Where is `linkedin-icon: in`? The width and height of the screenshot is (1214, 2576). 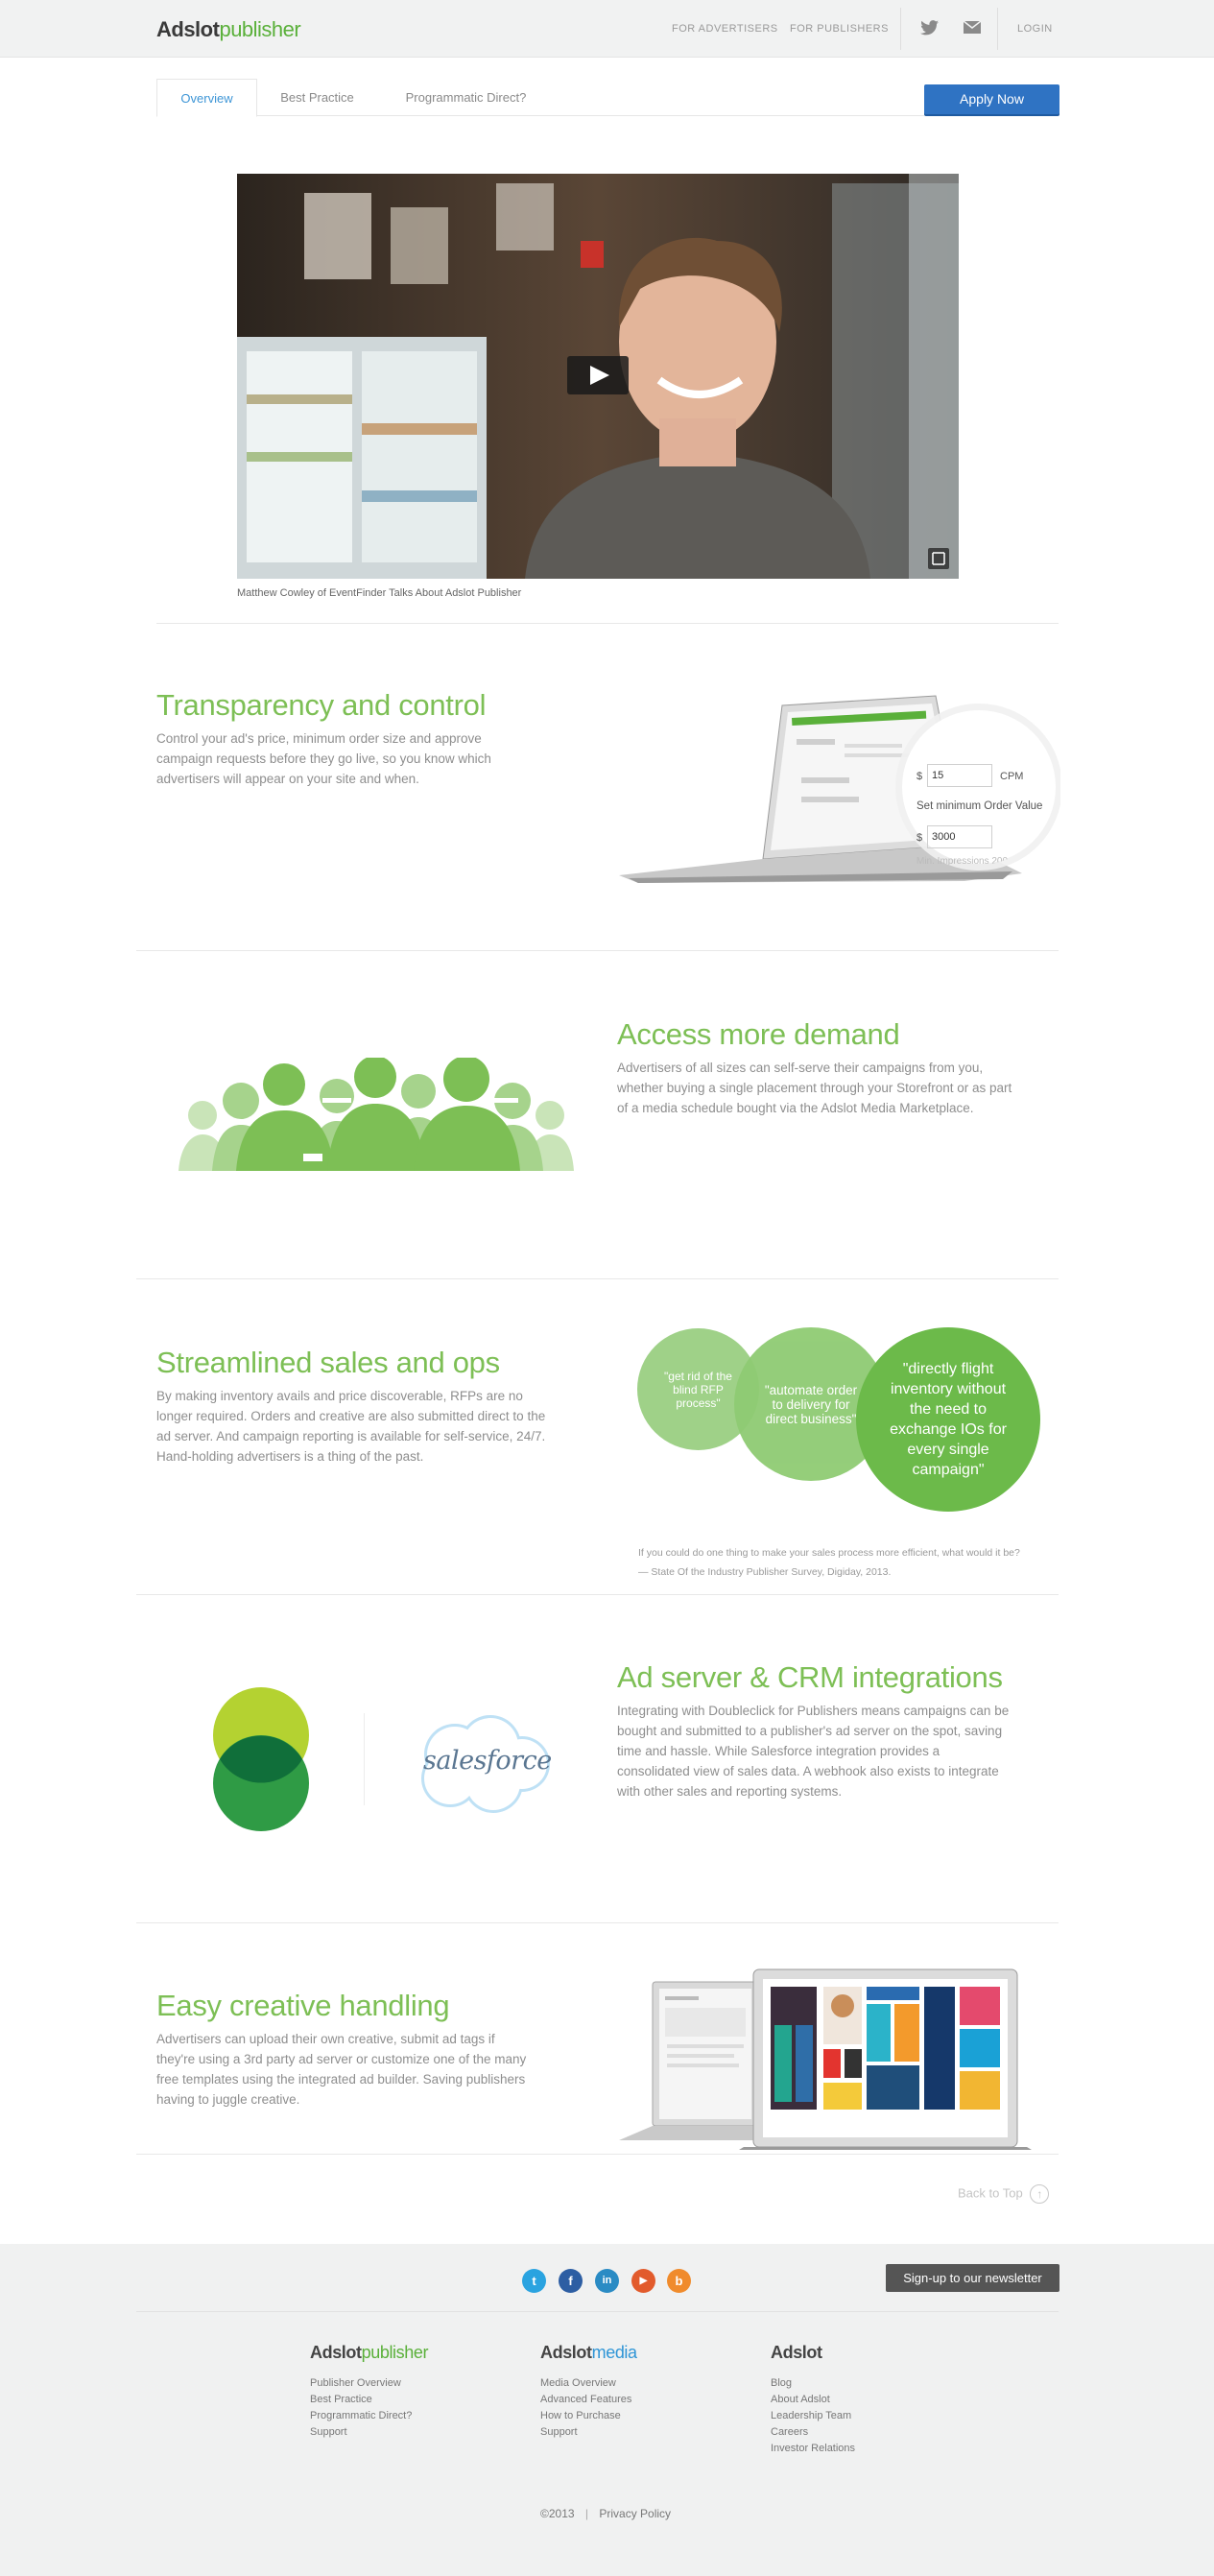 linkedin-icon: in is located at coordinates (607, 2281).